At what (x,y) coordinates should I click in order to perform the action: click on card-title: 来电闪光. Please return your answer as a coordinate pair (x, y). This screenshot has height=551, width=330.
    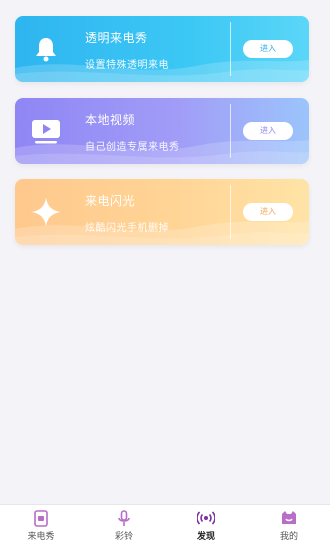
    Looking at the image, I should click on (110, 201).